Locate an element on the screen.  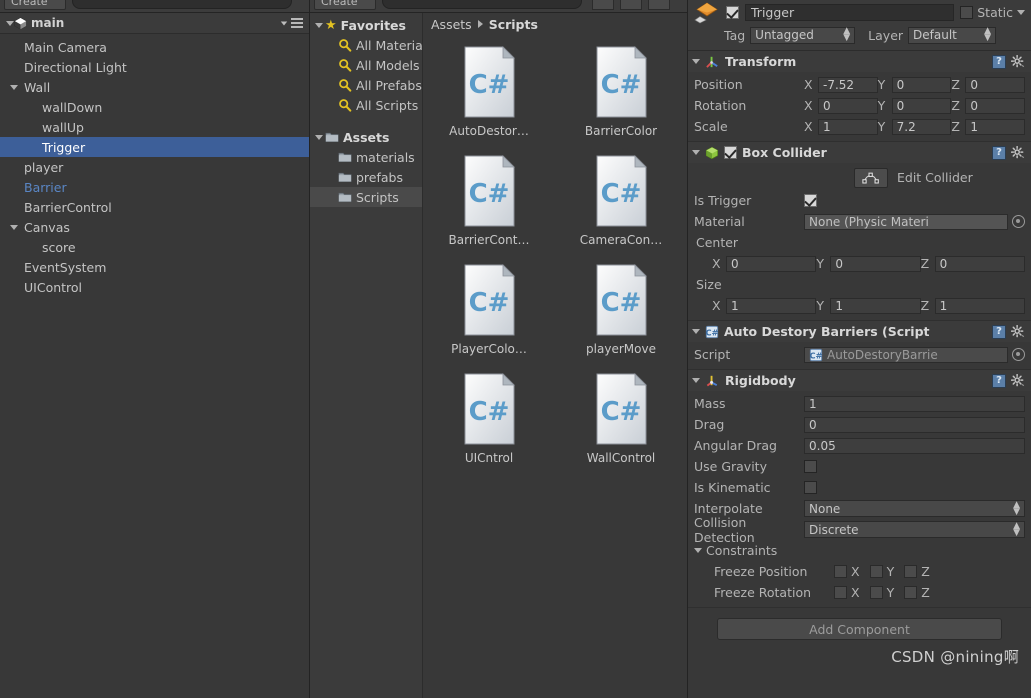
project-tree-item-favorites: ★ Favorites is located at coordinates (366, 25).